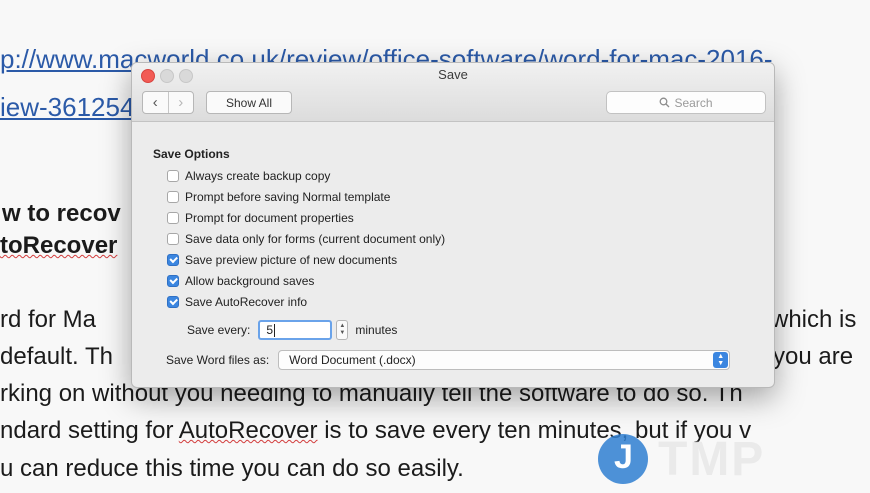  I want to click on option-prompt-document-properties: Prompt for document properties, so click(260, 218).